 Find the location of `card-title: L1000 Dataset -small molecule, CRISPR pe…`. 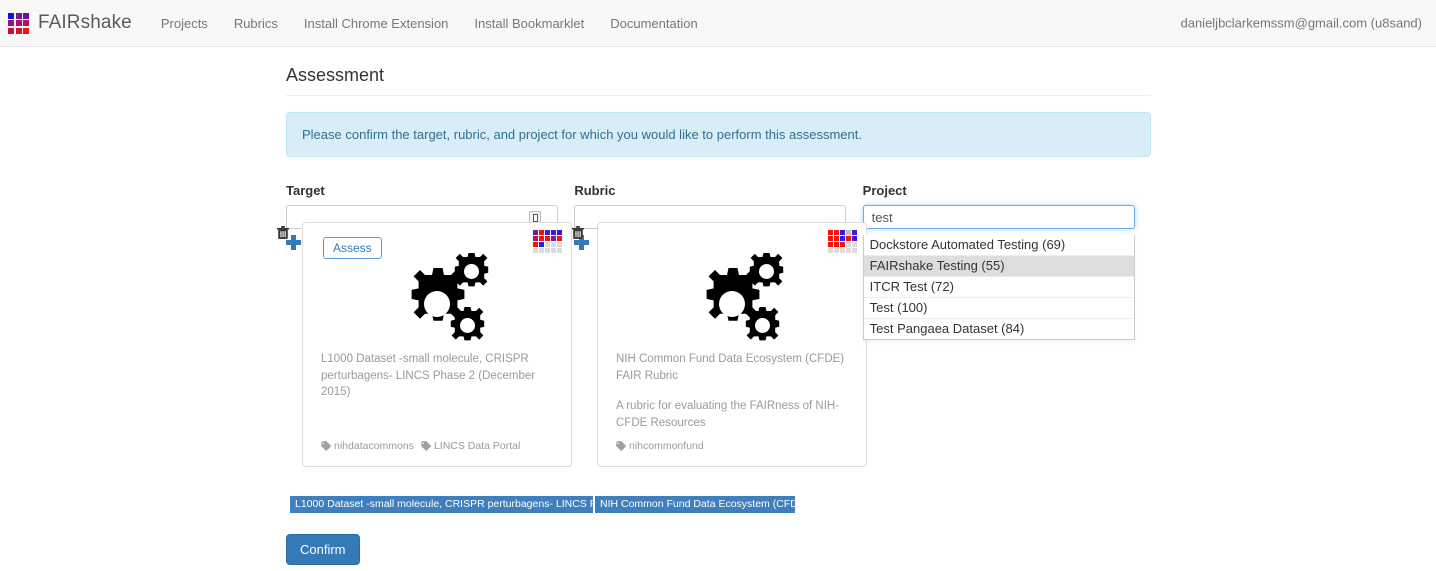

card-title: L1000 Dataset -small molecule, CRISPR pe… is located at coordinates (428, 376).